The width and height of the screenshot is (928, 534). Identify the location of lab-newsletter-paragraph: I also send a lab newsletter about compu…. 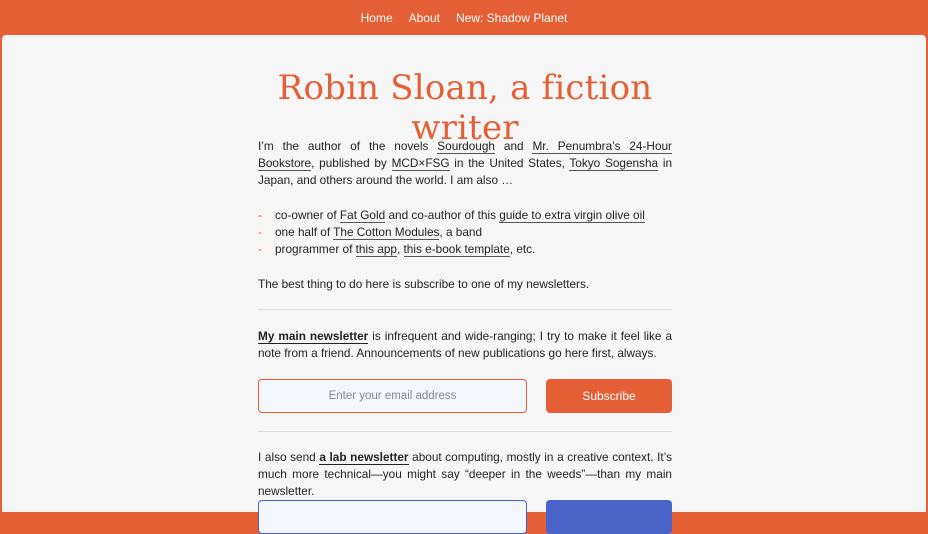
(465, 474).